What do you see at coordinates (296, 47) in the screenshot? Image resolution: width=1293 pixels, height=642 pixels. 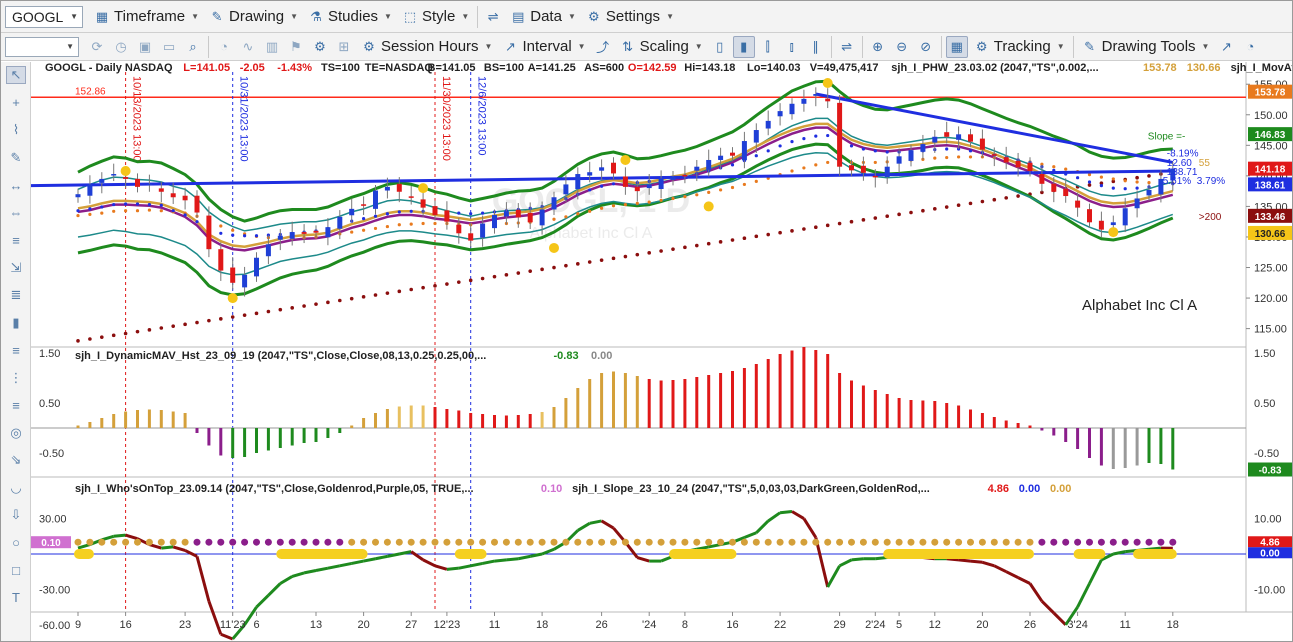 I see `flag-icon: ⚑` at bounding box center [296, 47].